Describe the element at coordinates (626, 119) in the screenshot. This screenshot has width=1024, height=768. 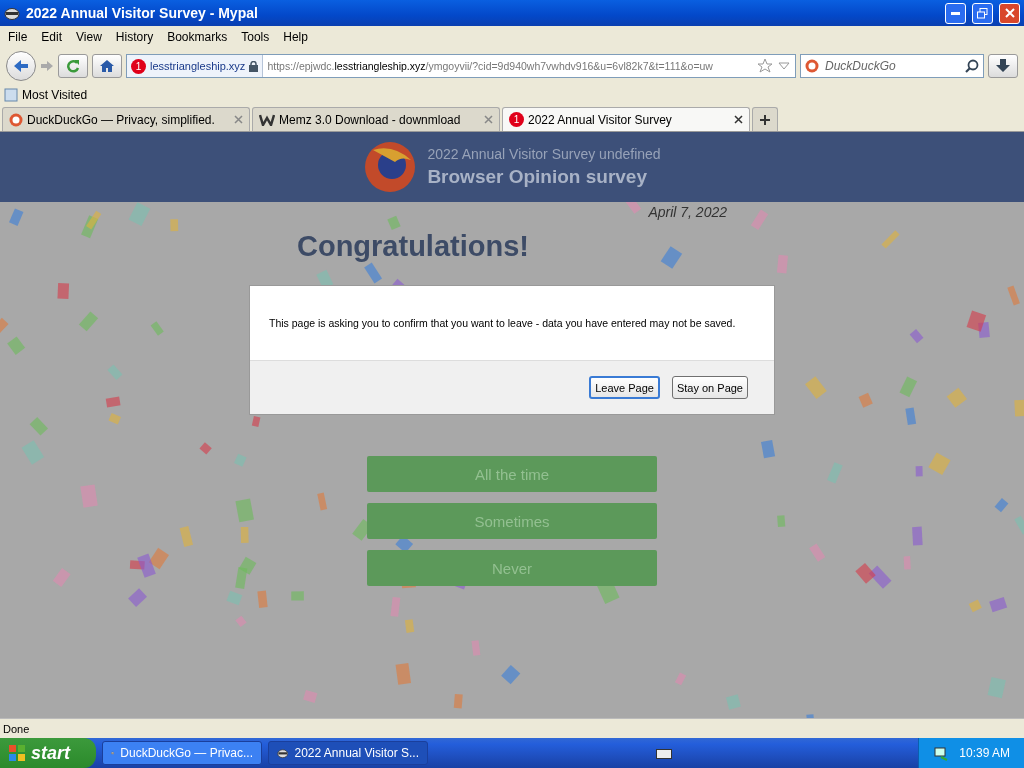
I see `browser-tab: 1 2022 Annual Visitor Survey` at that location.